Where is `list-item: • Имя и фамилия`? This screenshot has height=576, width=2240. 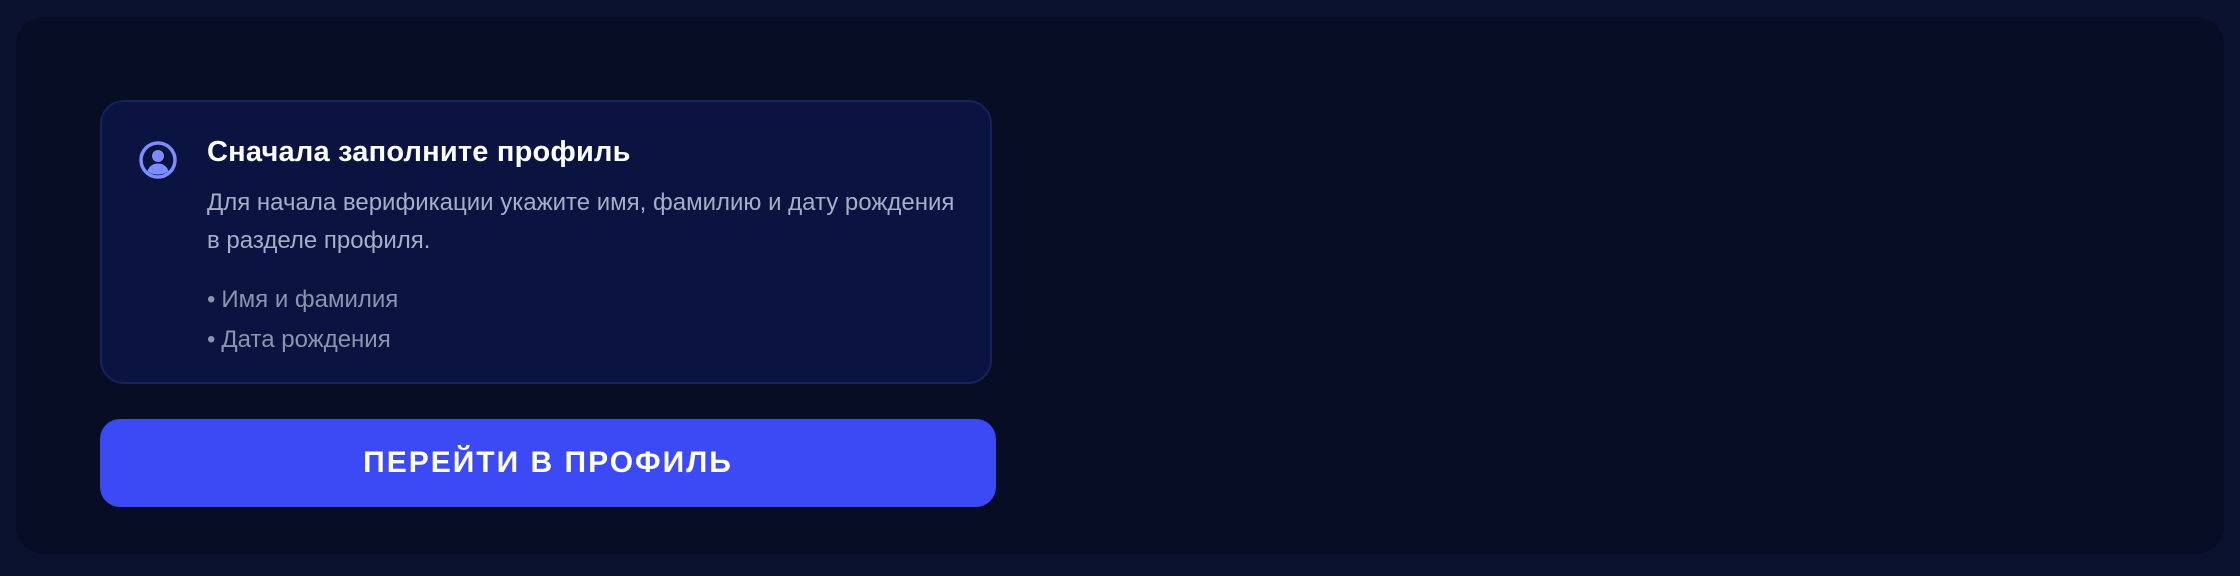 list-item: • Имя и фамилия is located at coordinates (302, 300).